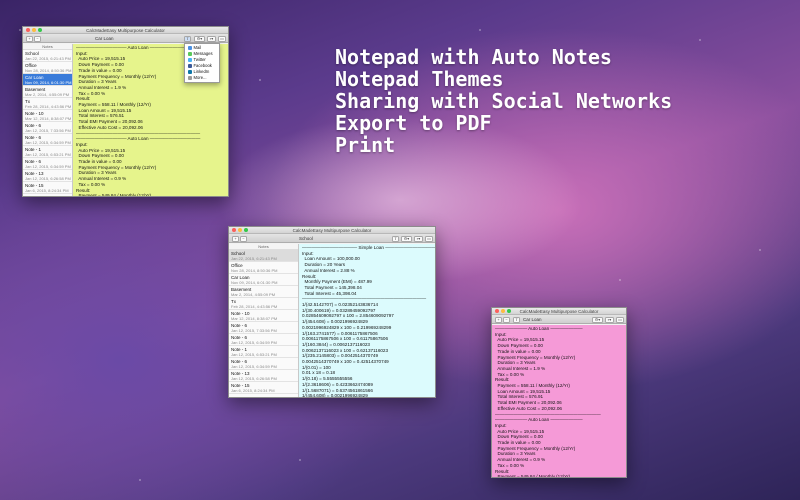 Image resolution: width=800 pixels, height=500 pixels. Describe the element at coordinates (190, 66) in the screenshot. I see `facebook-icon` at that location.